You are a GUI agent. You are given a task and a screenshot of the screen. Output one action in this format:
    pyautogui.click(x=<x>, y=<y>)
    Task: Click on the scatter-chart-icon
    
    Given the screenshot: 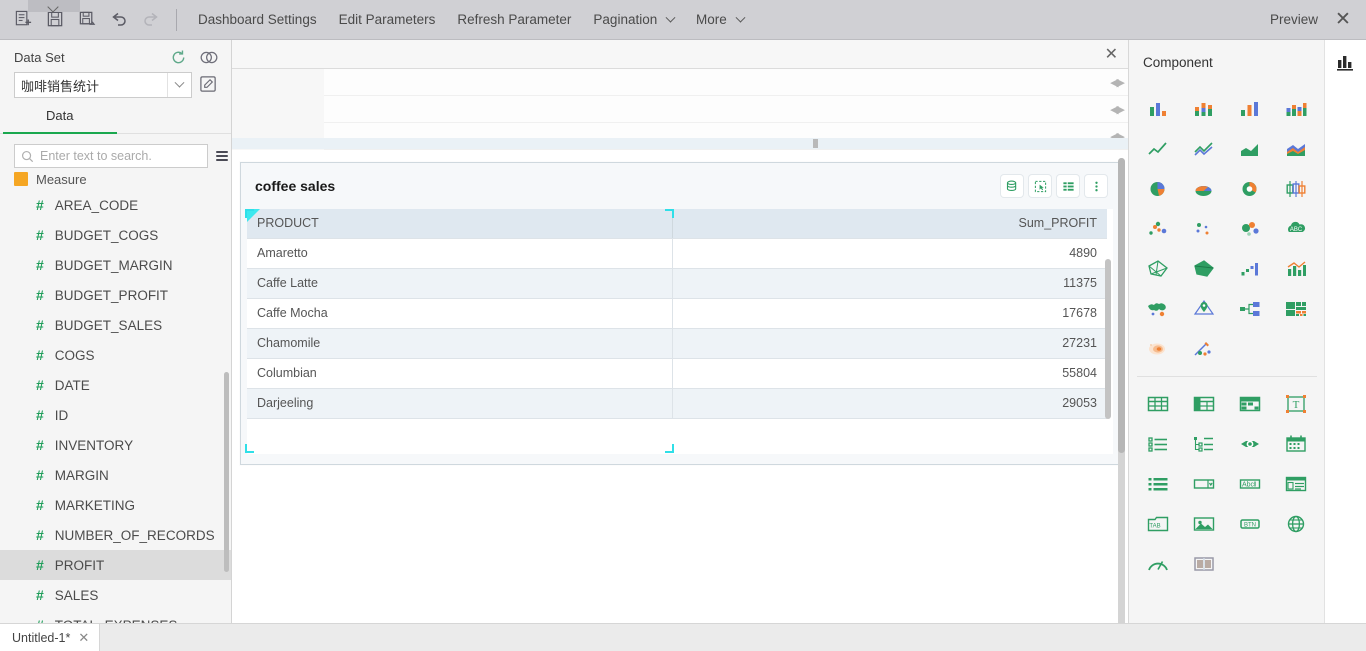 What is the action you would take?
    pyautogui.click(x=1158, y=229)
    